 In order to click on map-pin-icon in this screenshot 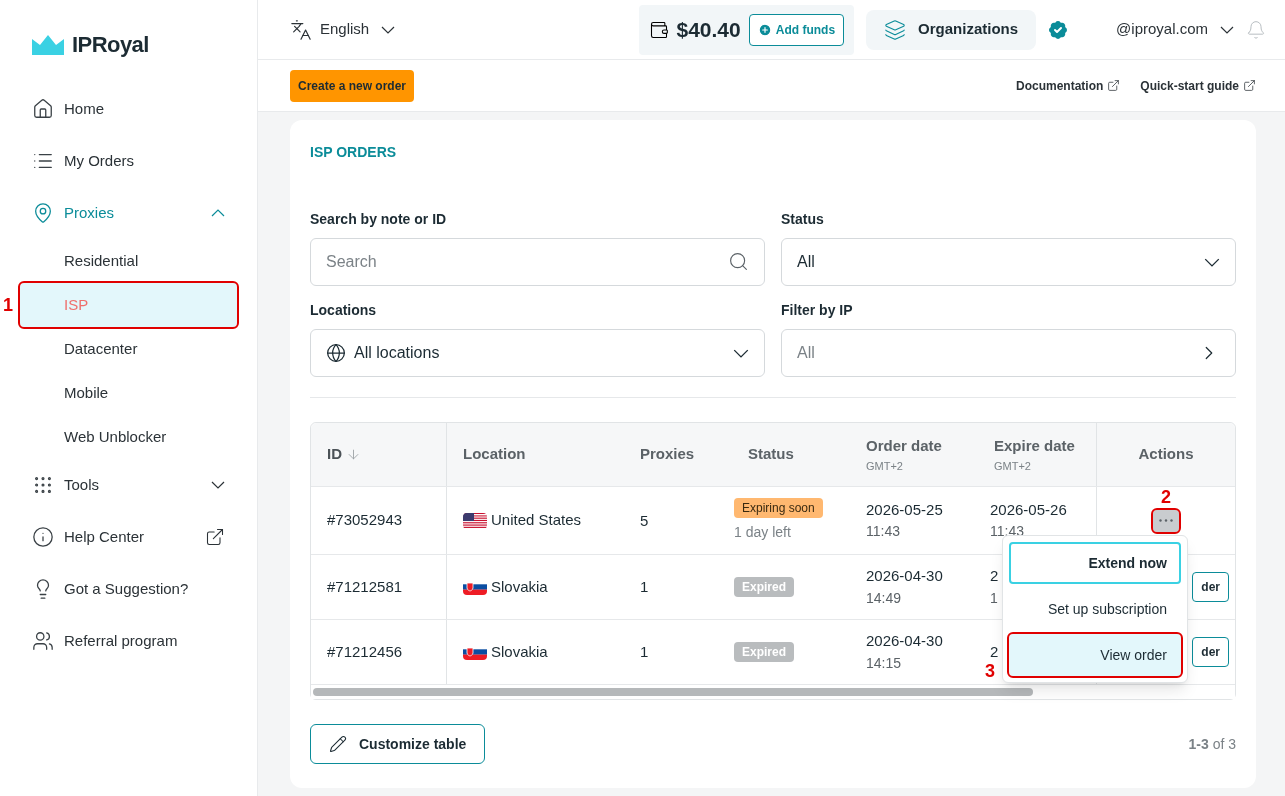, I will do `click(43, 213)`.